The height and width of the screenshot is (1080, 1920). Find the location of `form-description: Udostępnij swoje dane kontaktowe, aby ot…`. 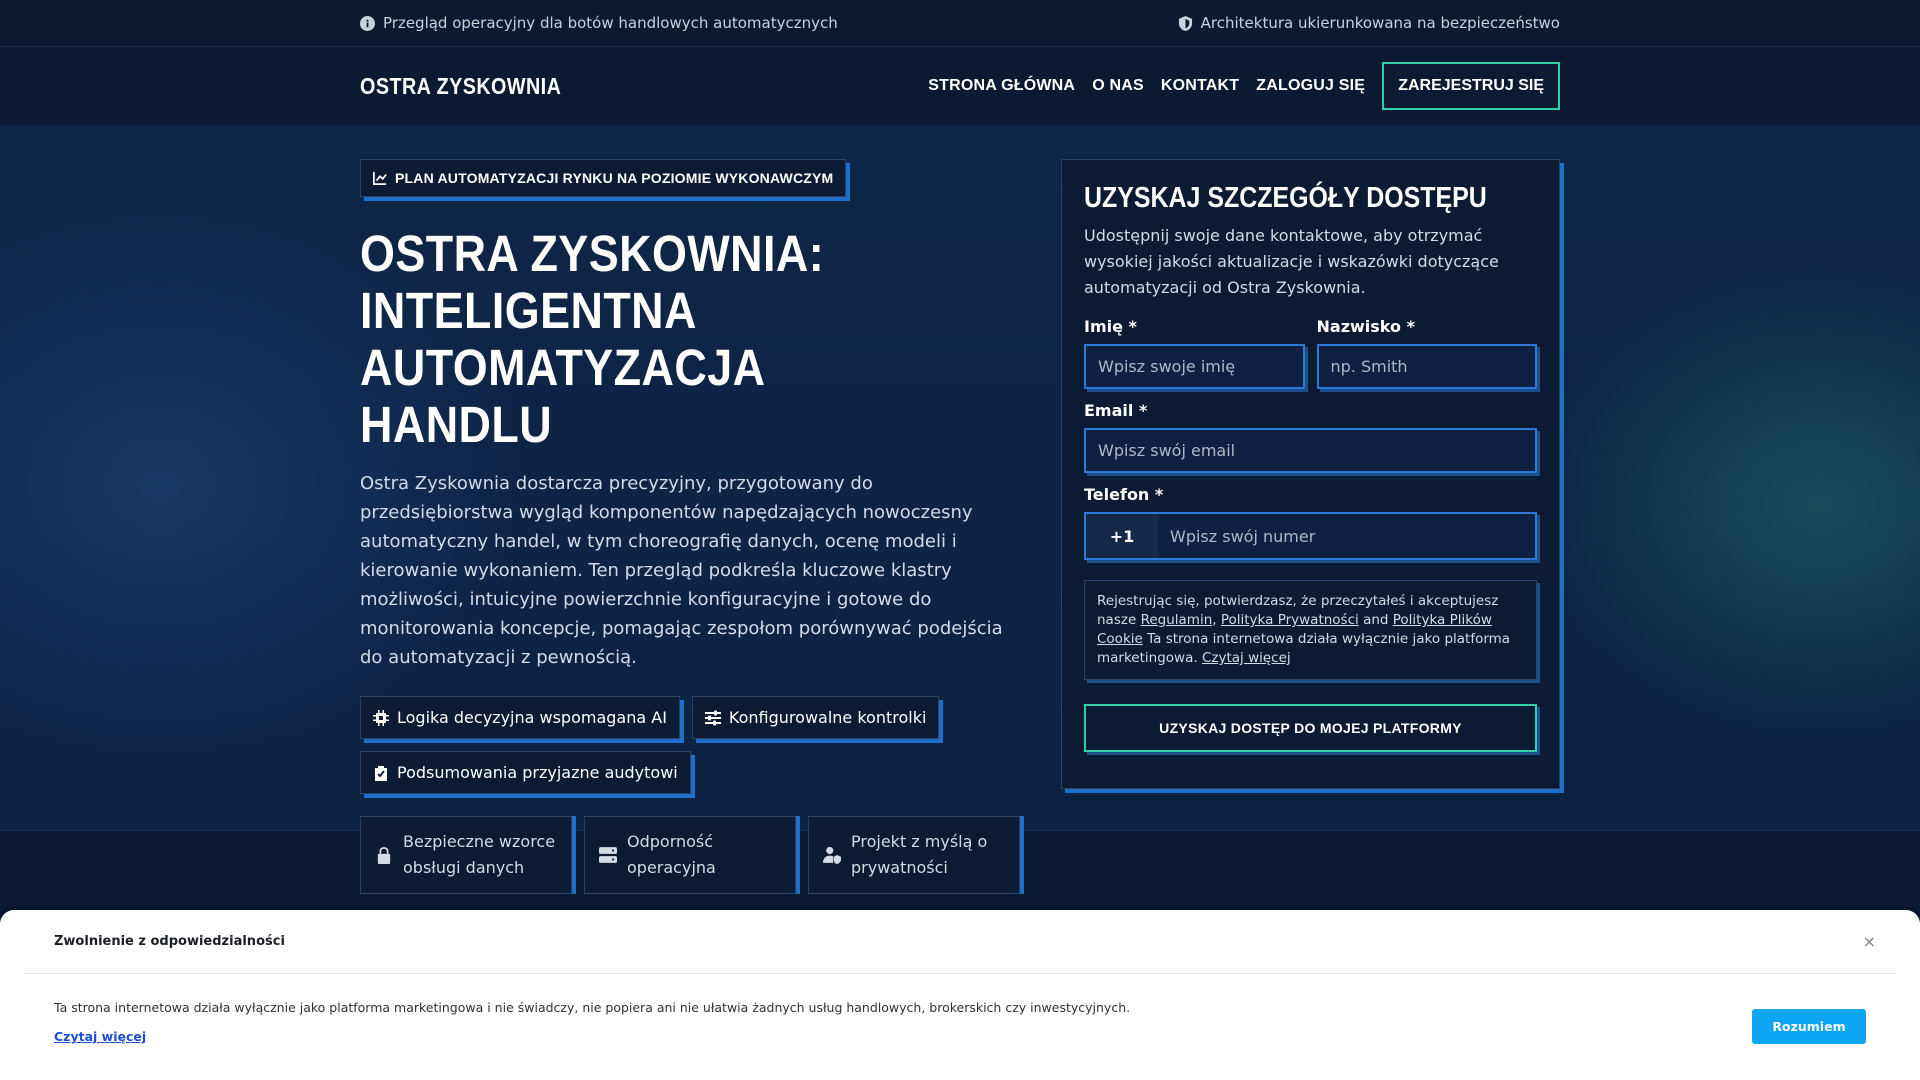

form-description: Udostępnij swoje dane kontaktowe, aby ot… is located at coordinates (1291, 261).